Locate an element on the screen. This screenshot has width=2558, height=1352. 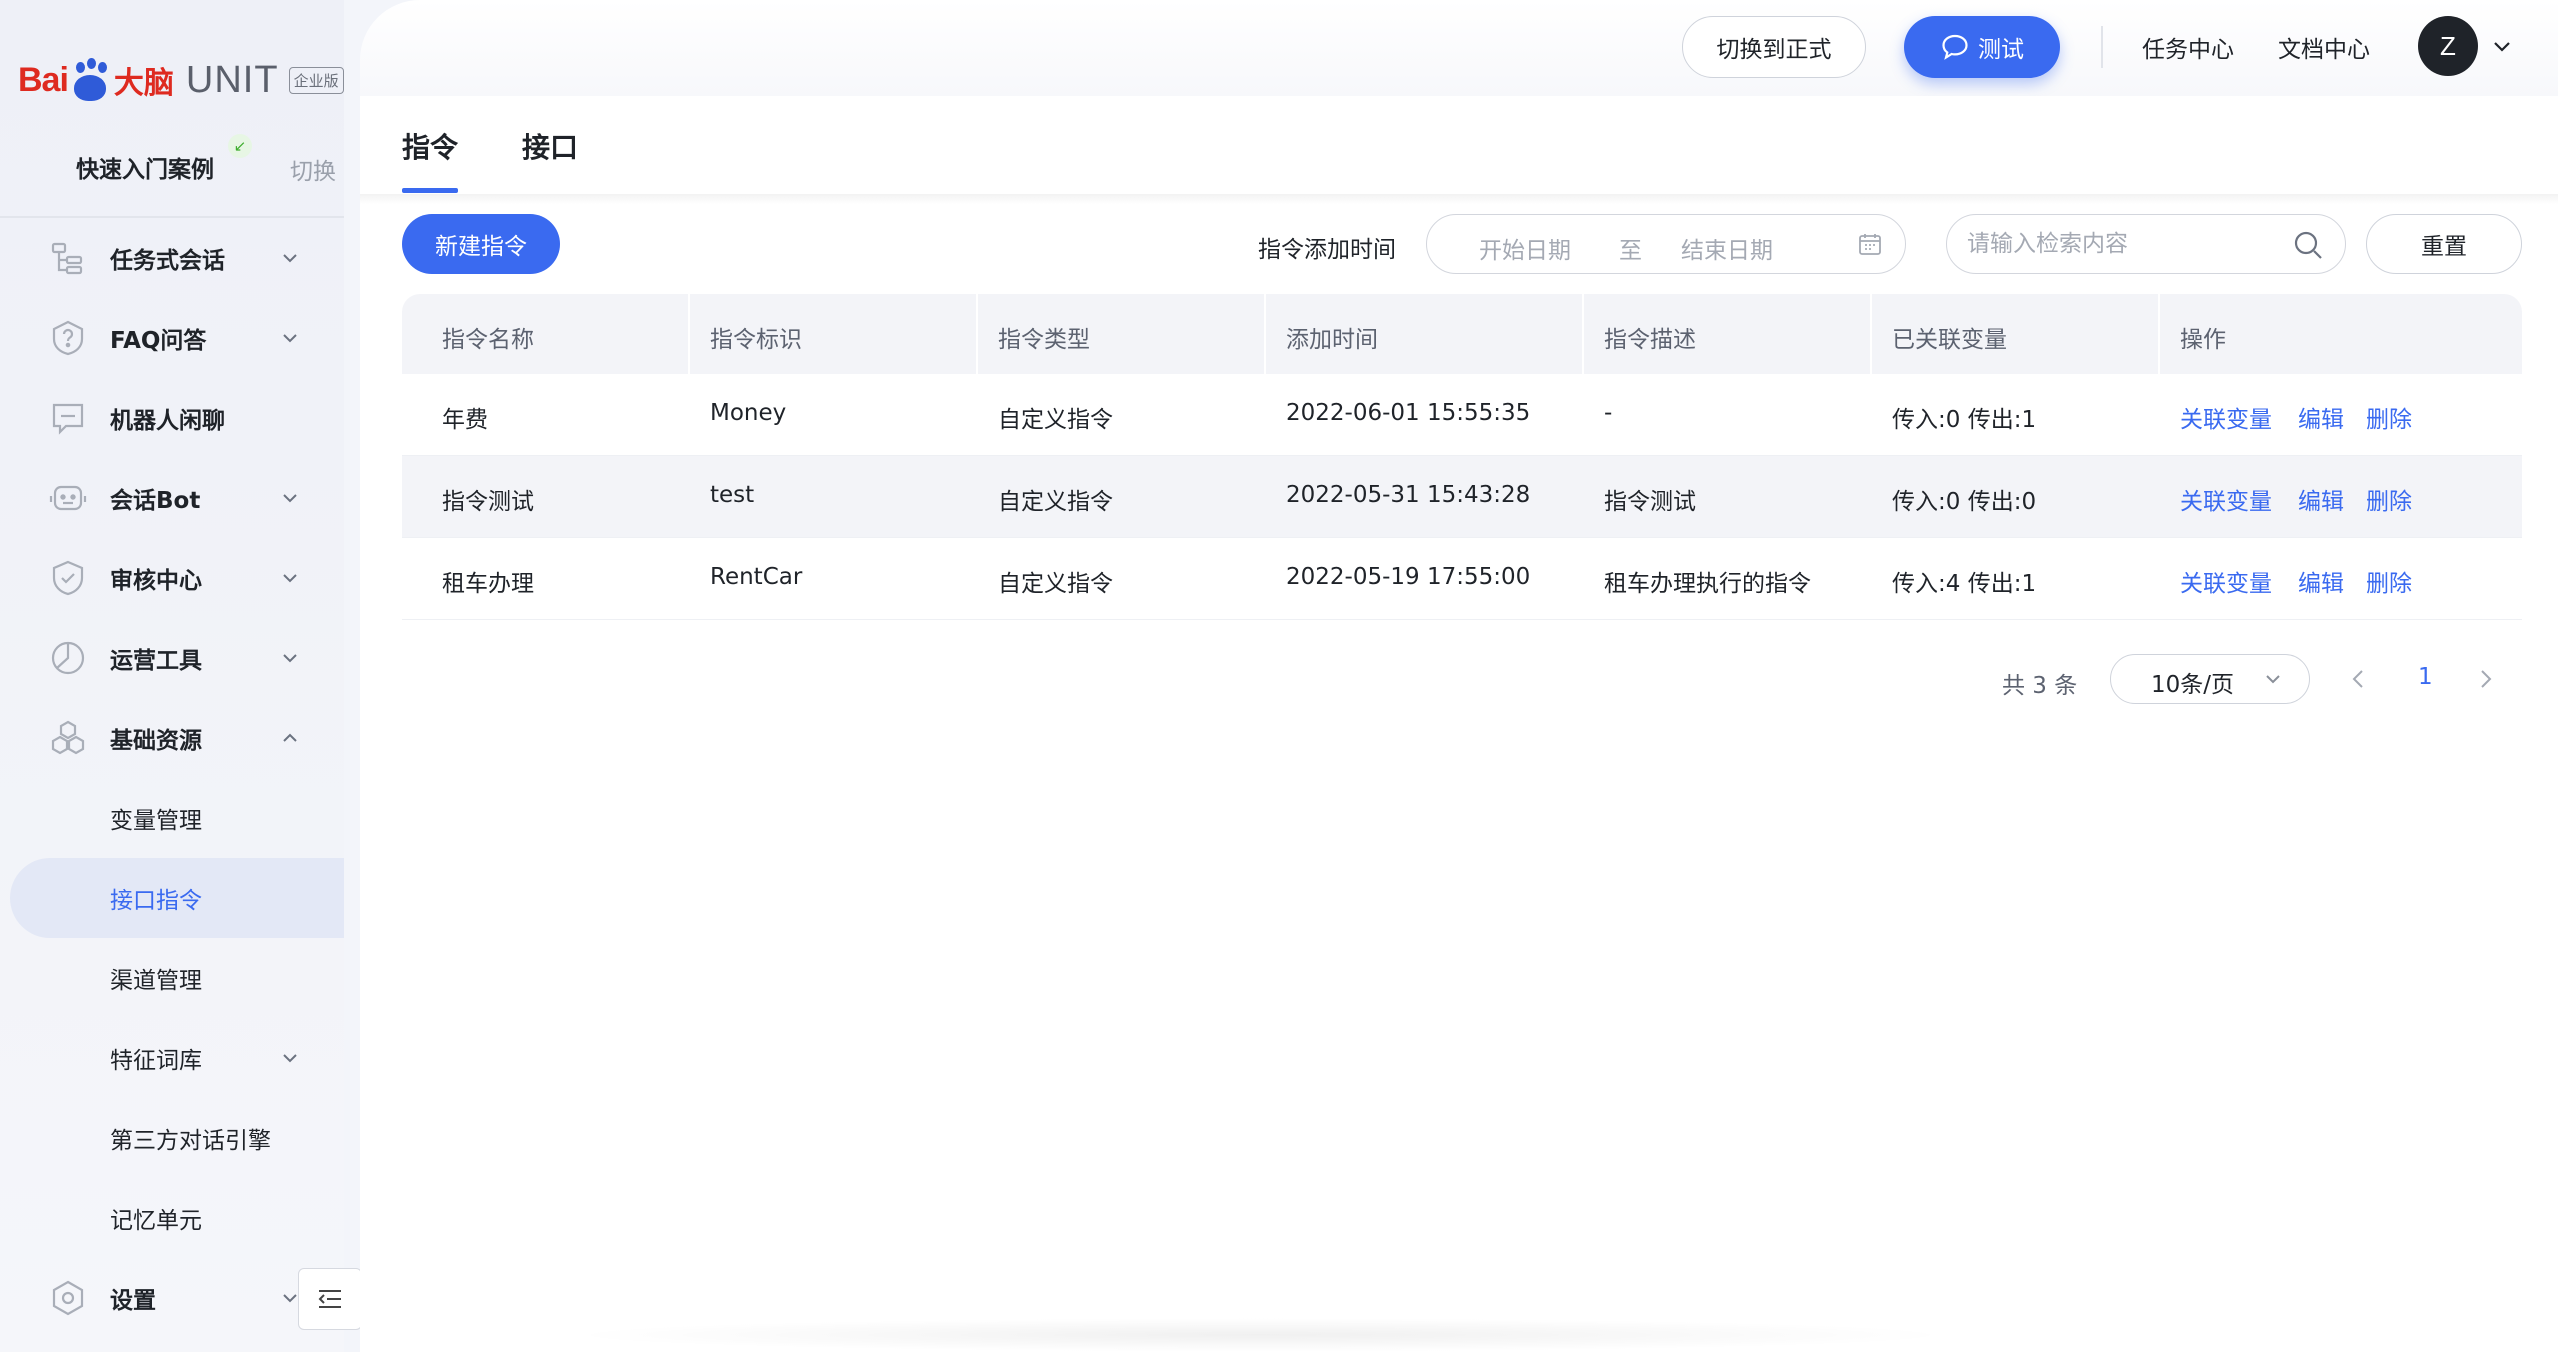
collapse-sidebar-button is located at coordinates (330, 1299).